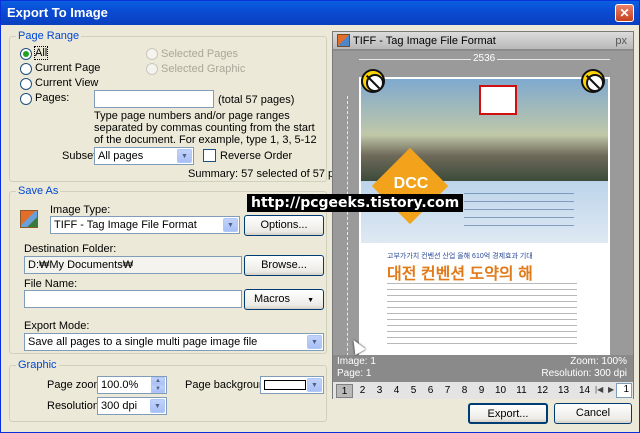 The width and height of the screenshot is (640, 433). I want to click on macros-button: Macros ▼, so click(284, 299).